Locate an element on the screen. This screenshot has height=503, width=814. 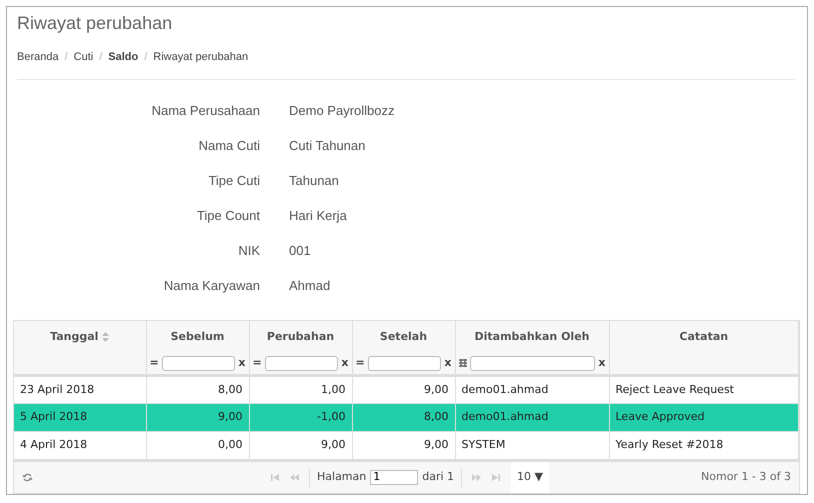
field-value: Cuti Tahunan is located at coordinates (327, 145).